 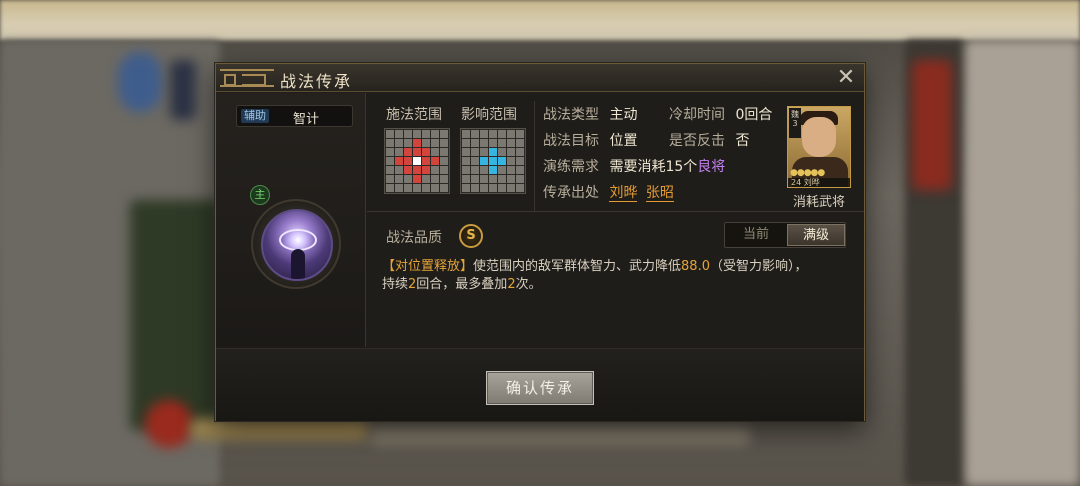 What do you see at coordinates (695, 266) in the screenshot?
I see `description-value: 88.0` at bounding box center [695, 266].